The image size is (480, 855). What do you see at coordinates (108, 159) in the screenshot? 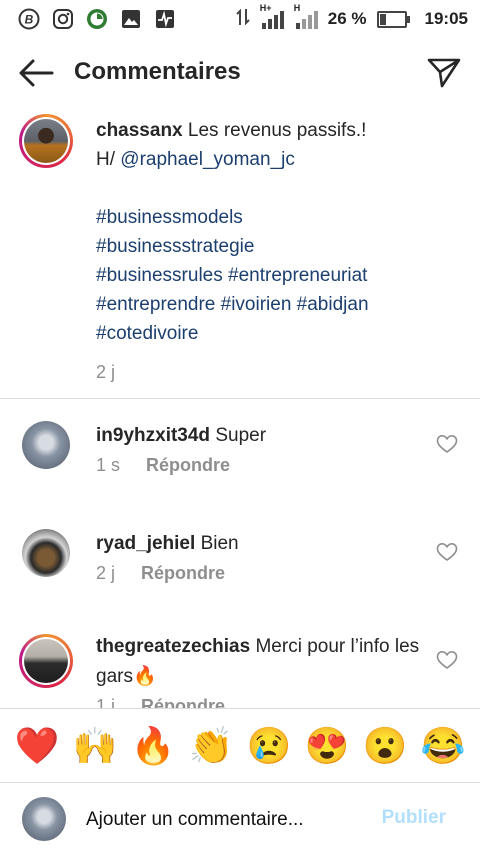
I see `caption-prefix: H/` at bounding box center [108, 159].